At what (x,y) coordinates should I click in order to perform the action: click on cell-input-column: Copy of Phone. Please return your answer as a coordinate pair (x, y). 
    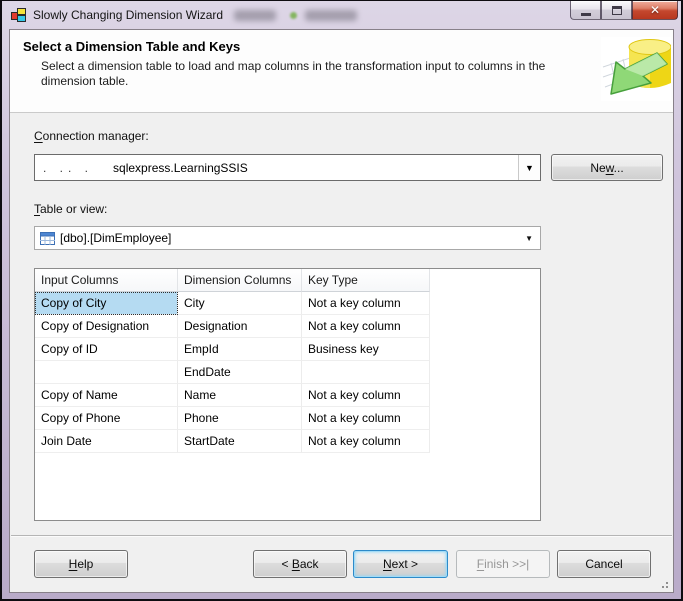
    Looking at the image, I should click on (106, 418).